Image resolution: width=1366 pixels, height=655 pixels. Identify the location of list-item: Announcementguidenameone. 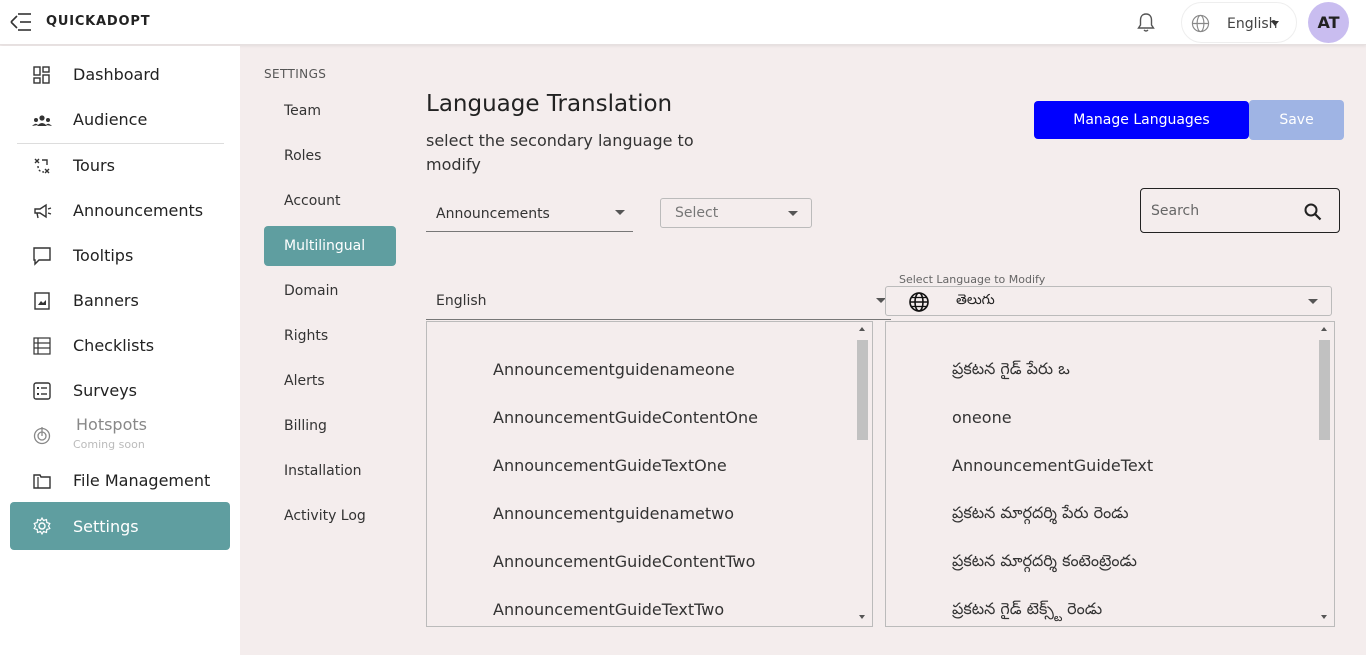
(614, 369).